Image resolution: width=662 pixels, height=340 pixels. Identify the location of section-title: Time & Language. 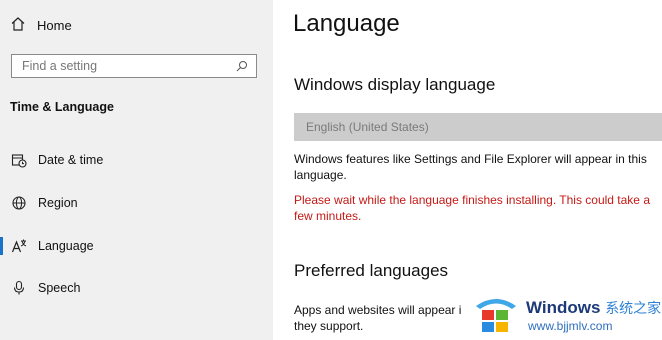
(62, 107).